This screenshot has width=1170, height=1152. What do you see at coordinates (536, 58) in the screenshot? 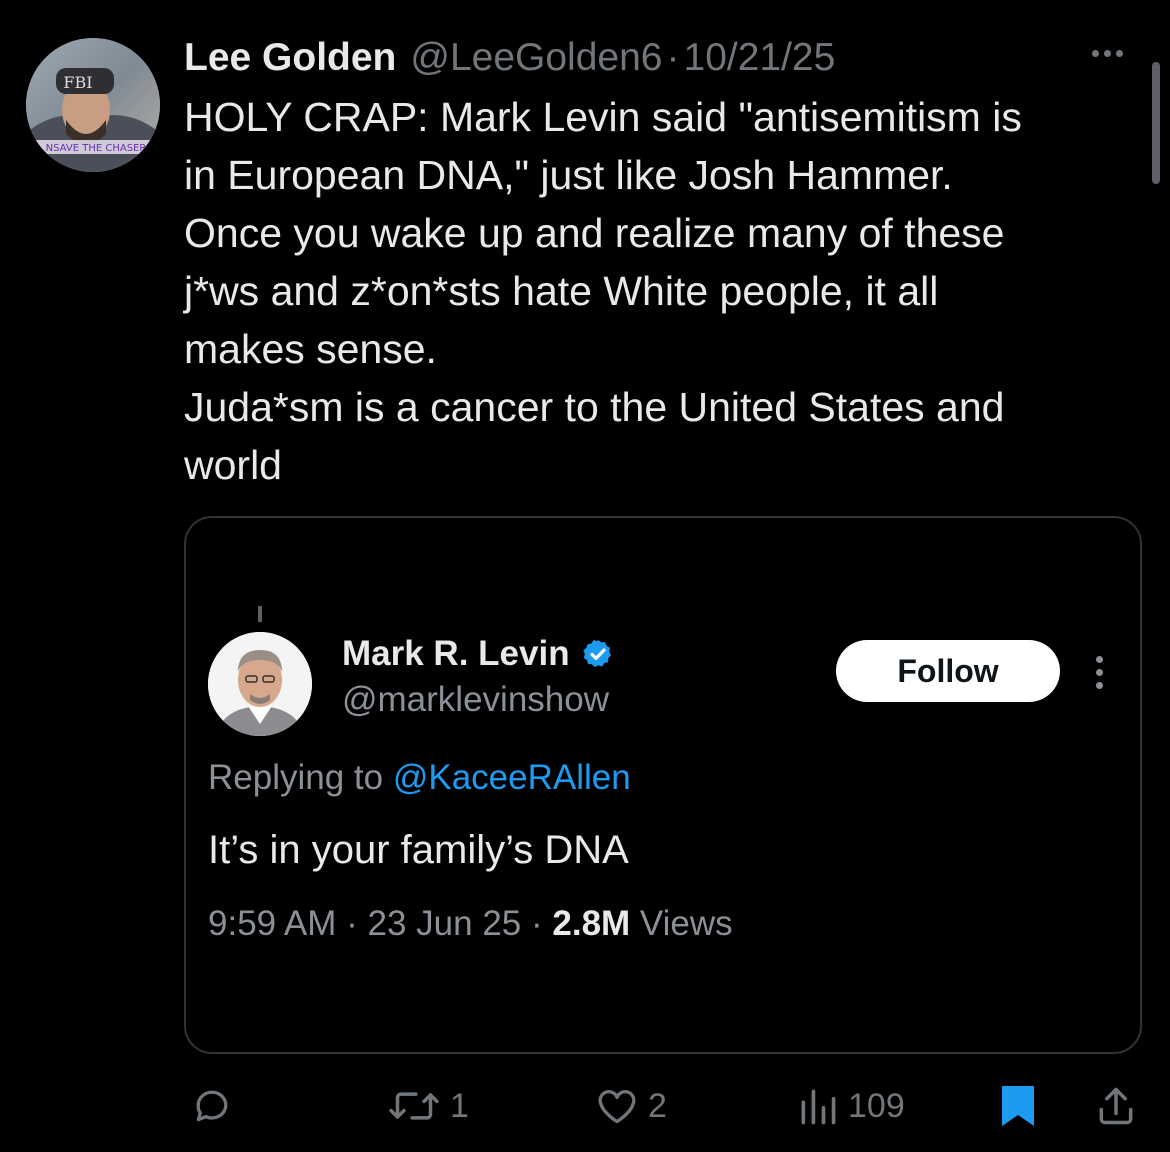
I see `author-handle: @LeeGolden6` at bounding box center [536, 58].